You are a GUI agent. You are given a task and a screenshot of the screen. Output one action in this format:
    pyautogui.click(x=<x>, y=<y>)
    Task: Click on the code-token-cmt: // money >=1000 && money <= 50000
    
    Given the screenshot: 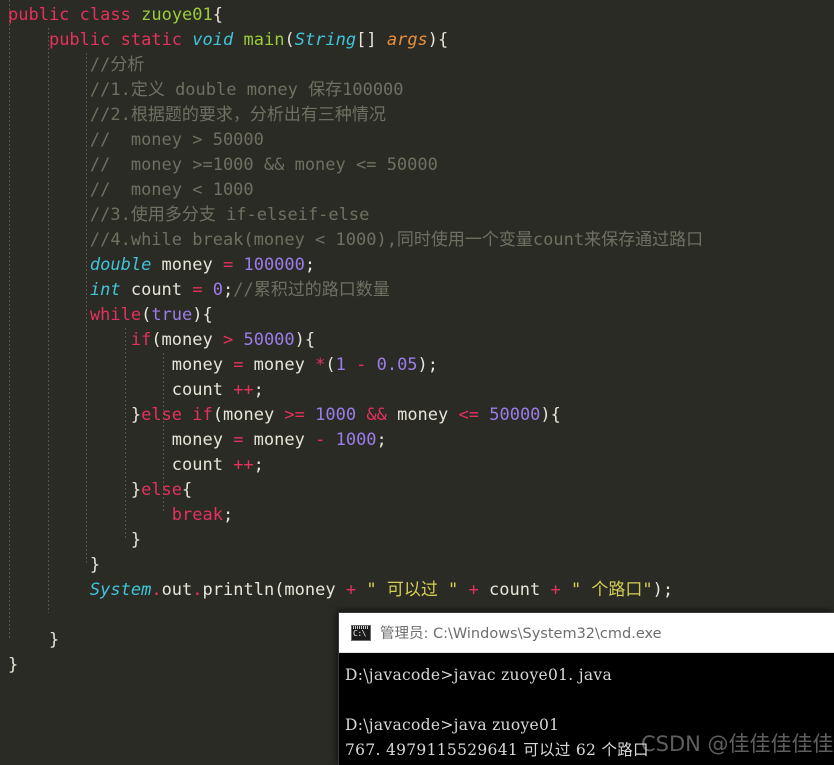 What is the action you would take?
    pyautogui.click(x=263, y=165)
    